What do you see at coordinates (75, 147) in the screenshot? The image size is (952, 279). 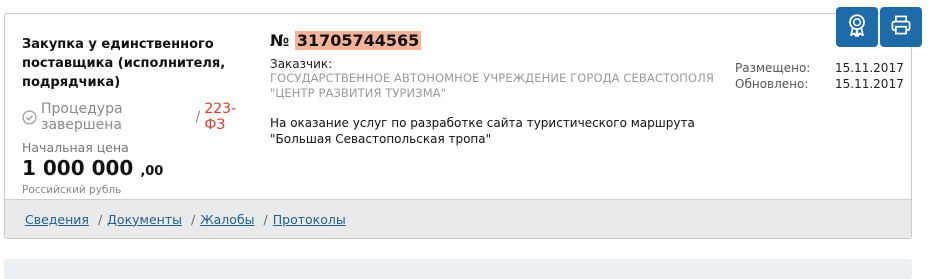 I see `price-label: Начальная цена` at bounding box center [75, 147].